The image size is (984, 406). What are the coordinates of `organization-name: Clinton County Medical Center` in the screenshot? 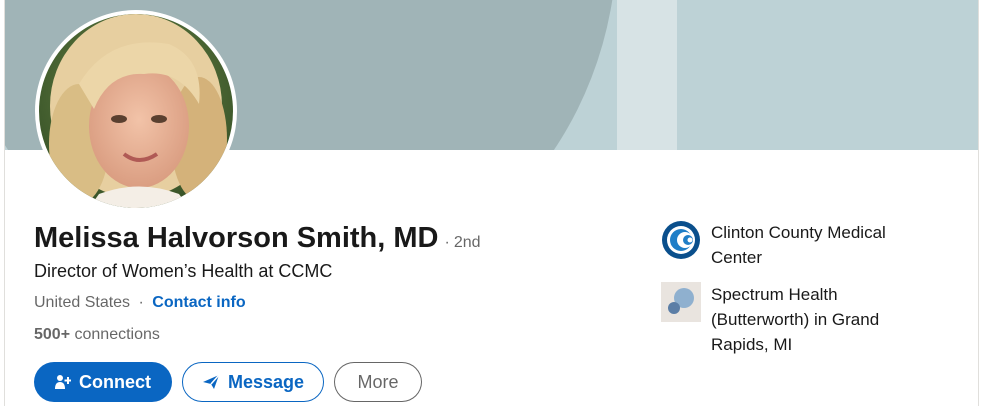 It's located at (798, 245).